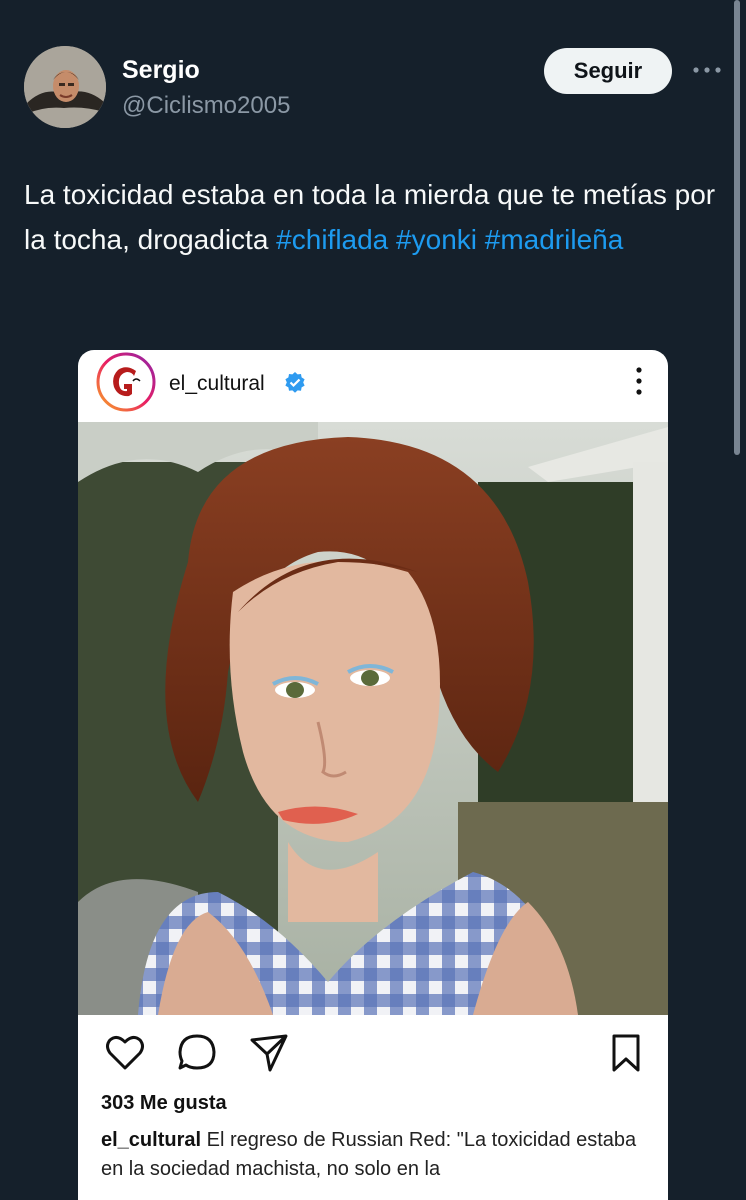 Image resolution: width=746 pixels, height=1200 pixels. I want to click on scrollbar, so click(737, 227).